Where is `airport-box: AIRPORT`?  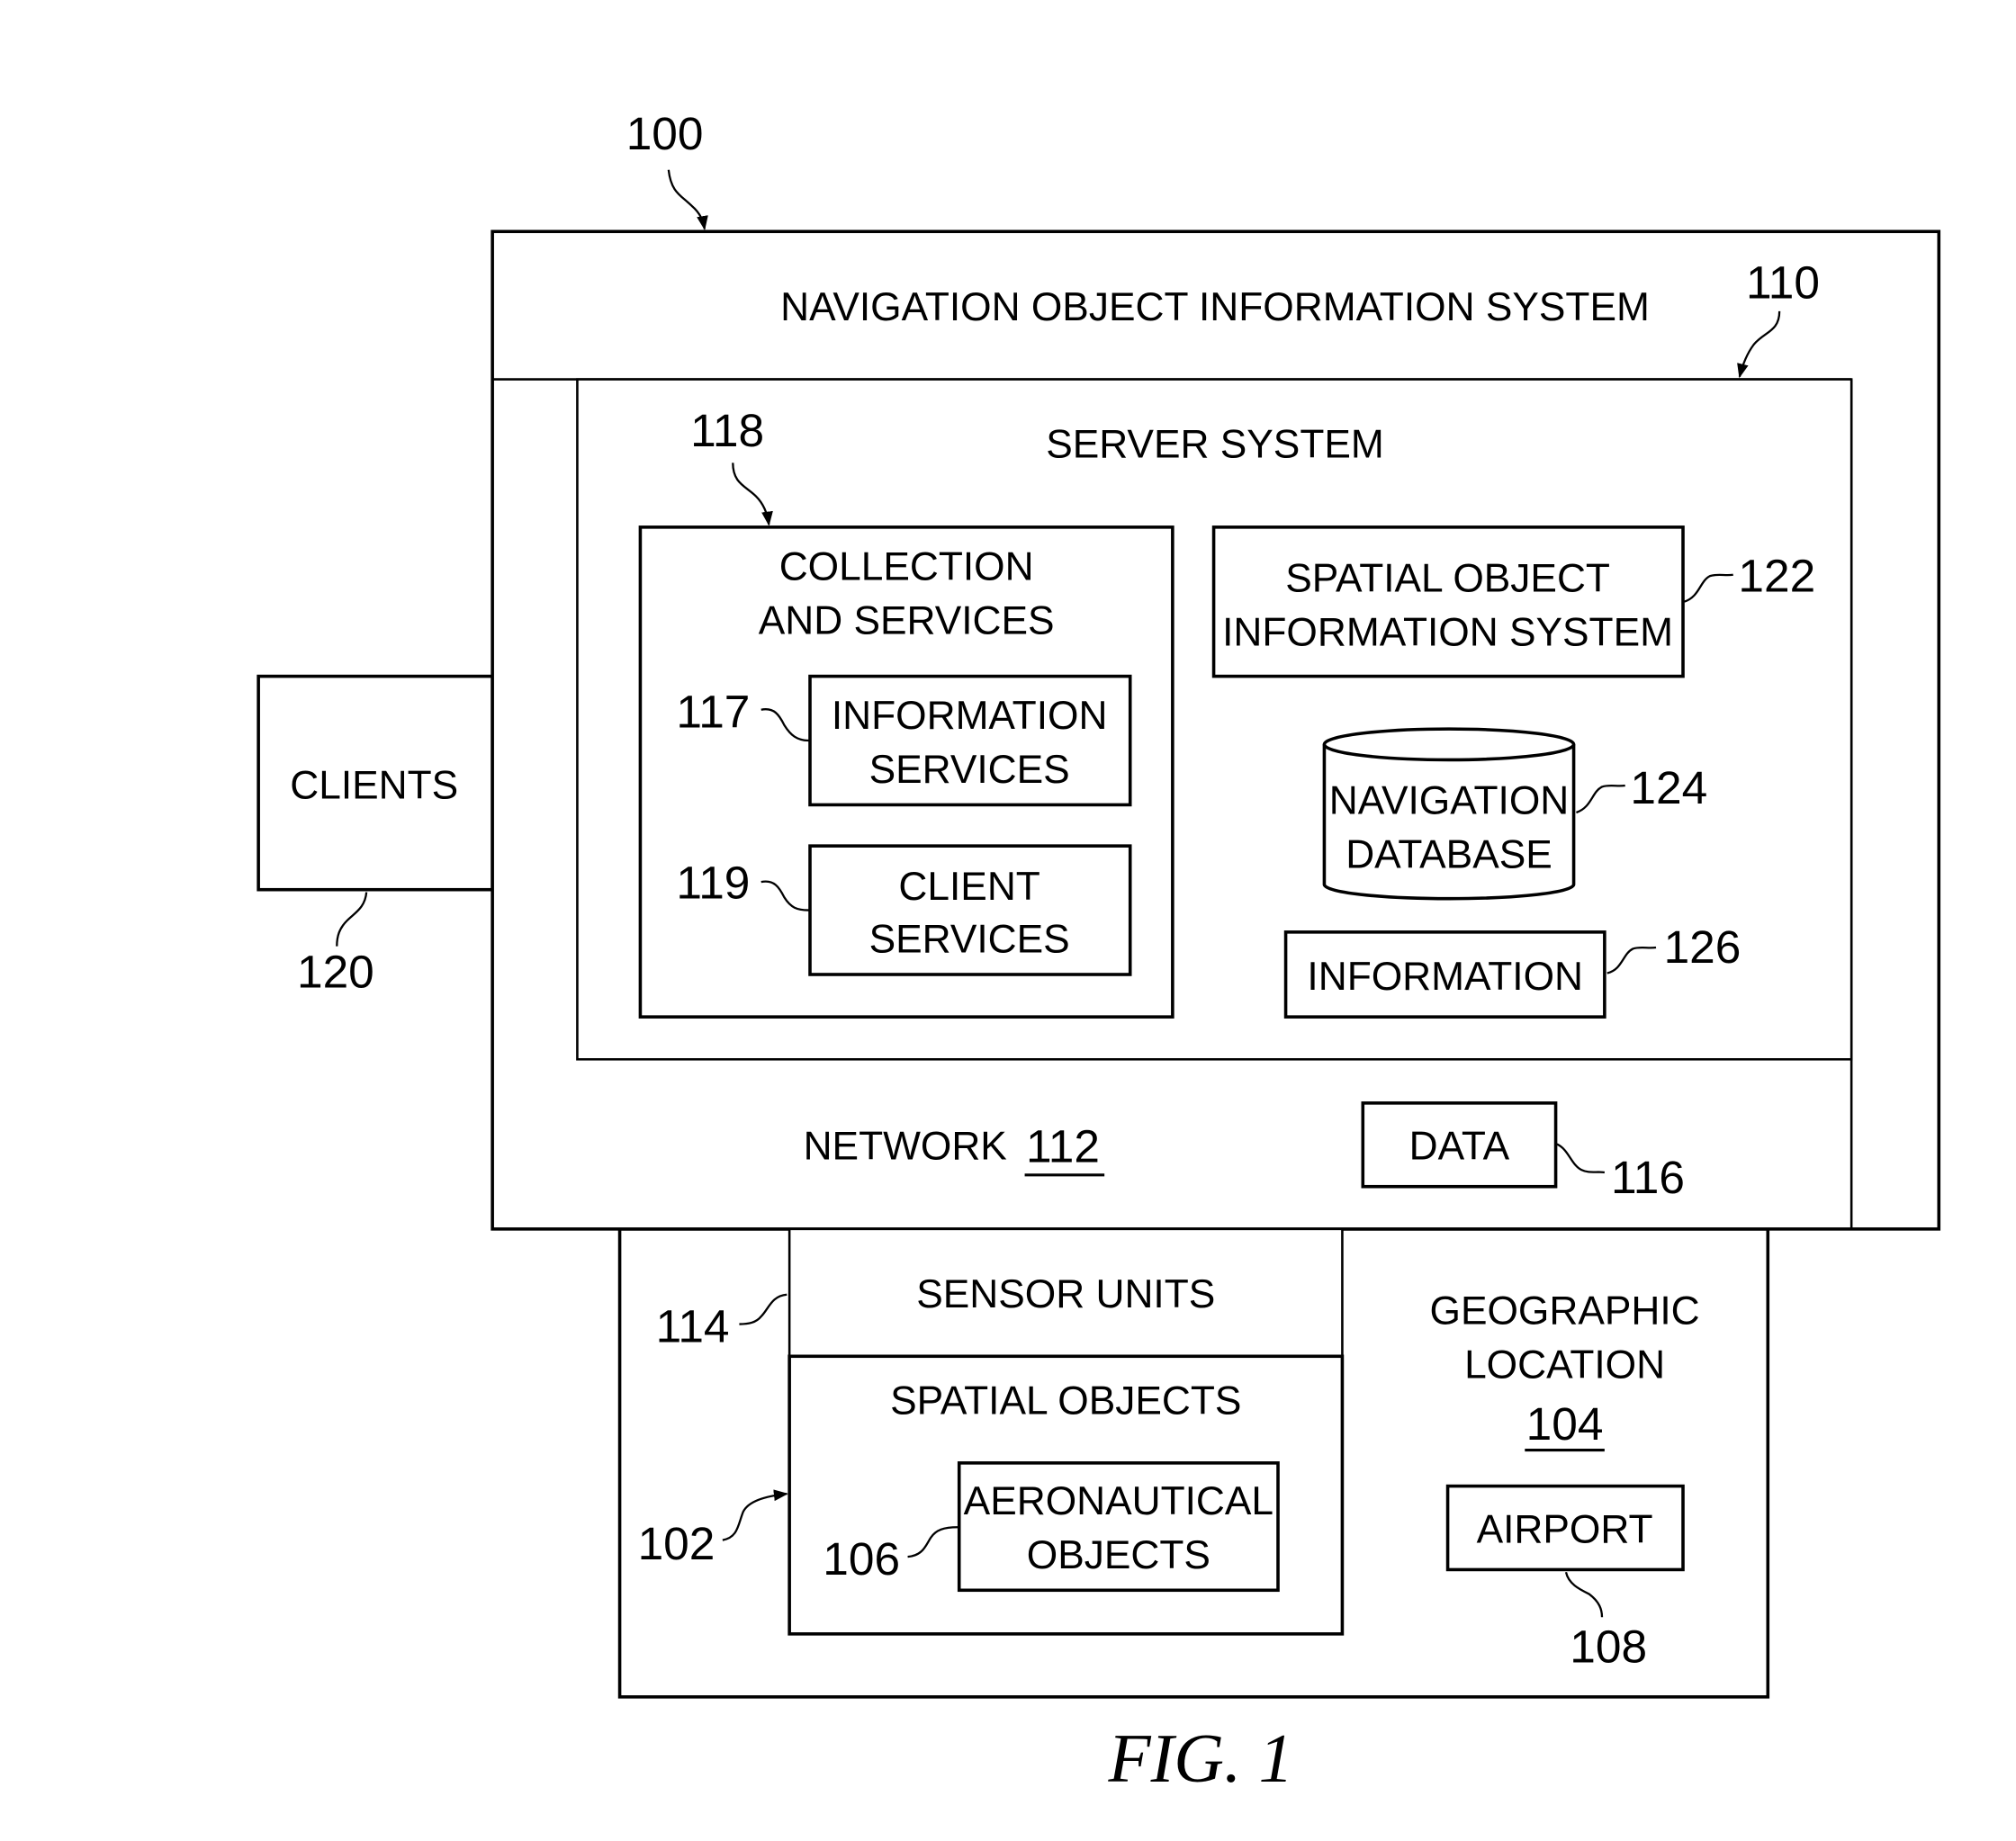 airport-box: AIRPORT is located at coordinates (1565, 1528).